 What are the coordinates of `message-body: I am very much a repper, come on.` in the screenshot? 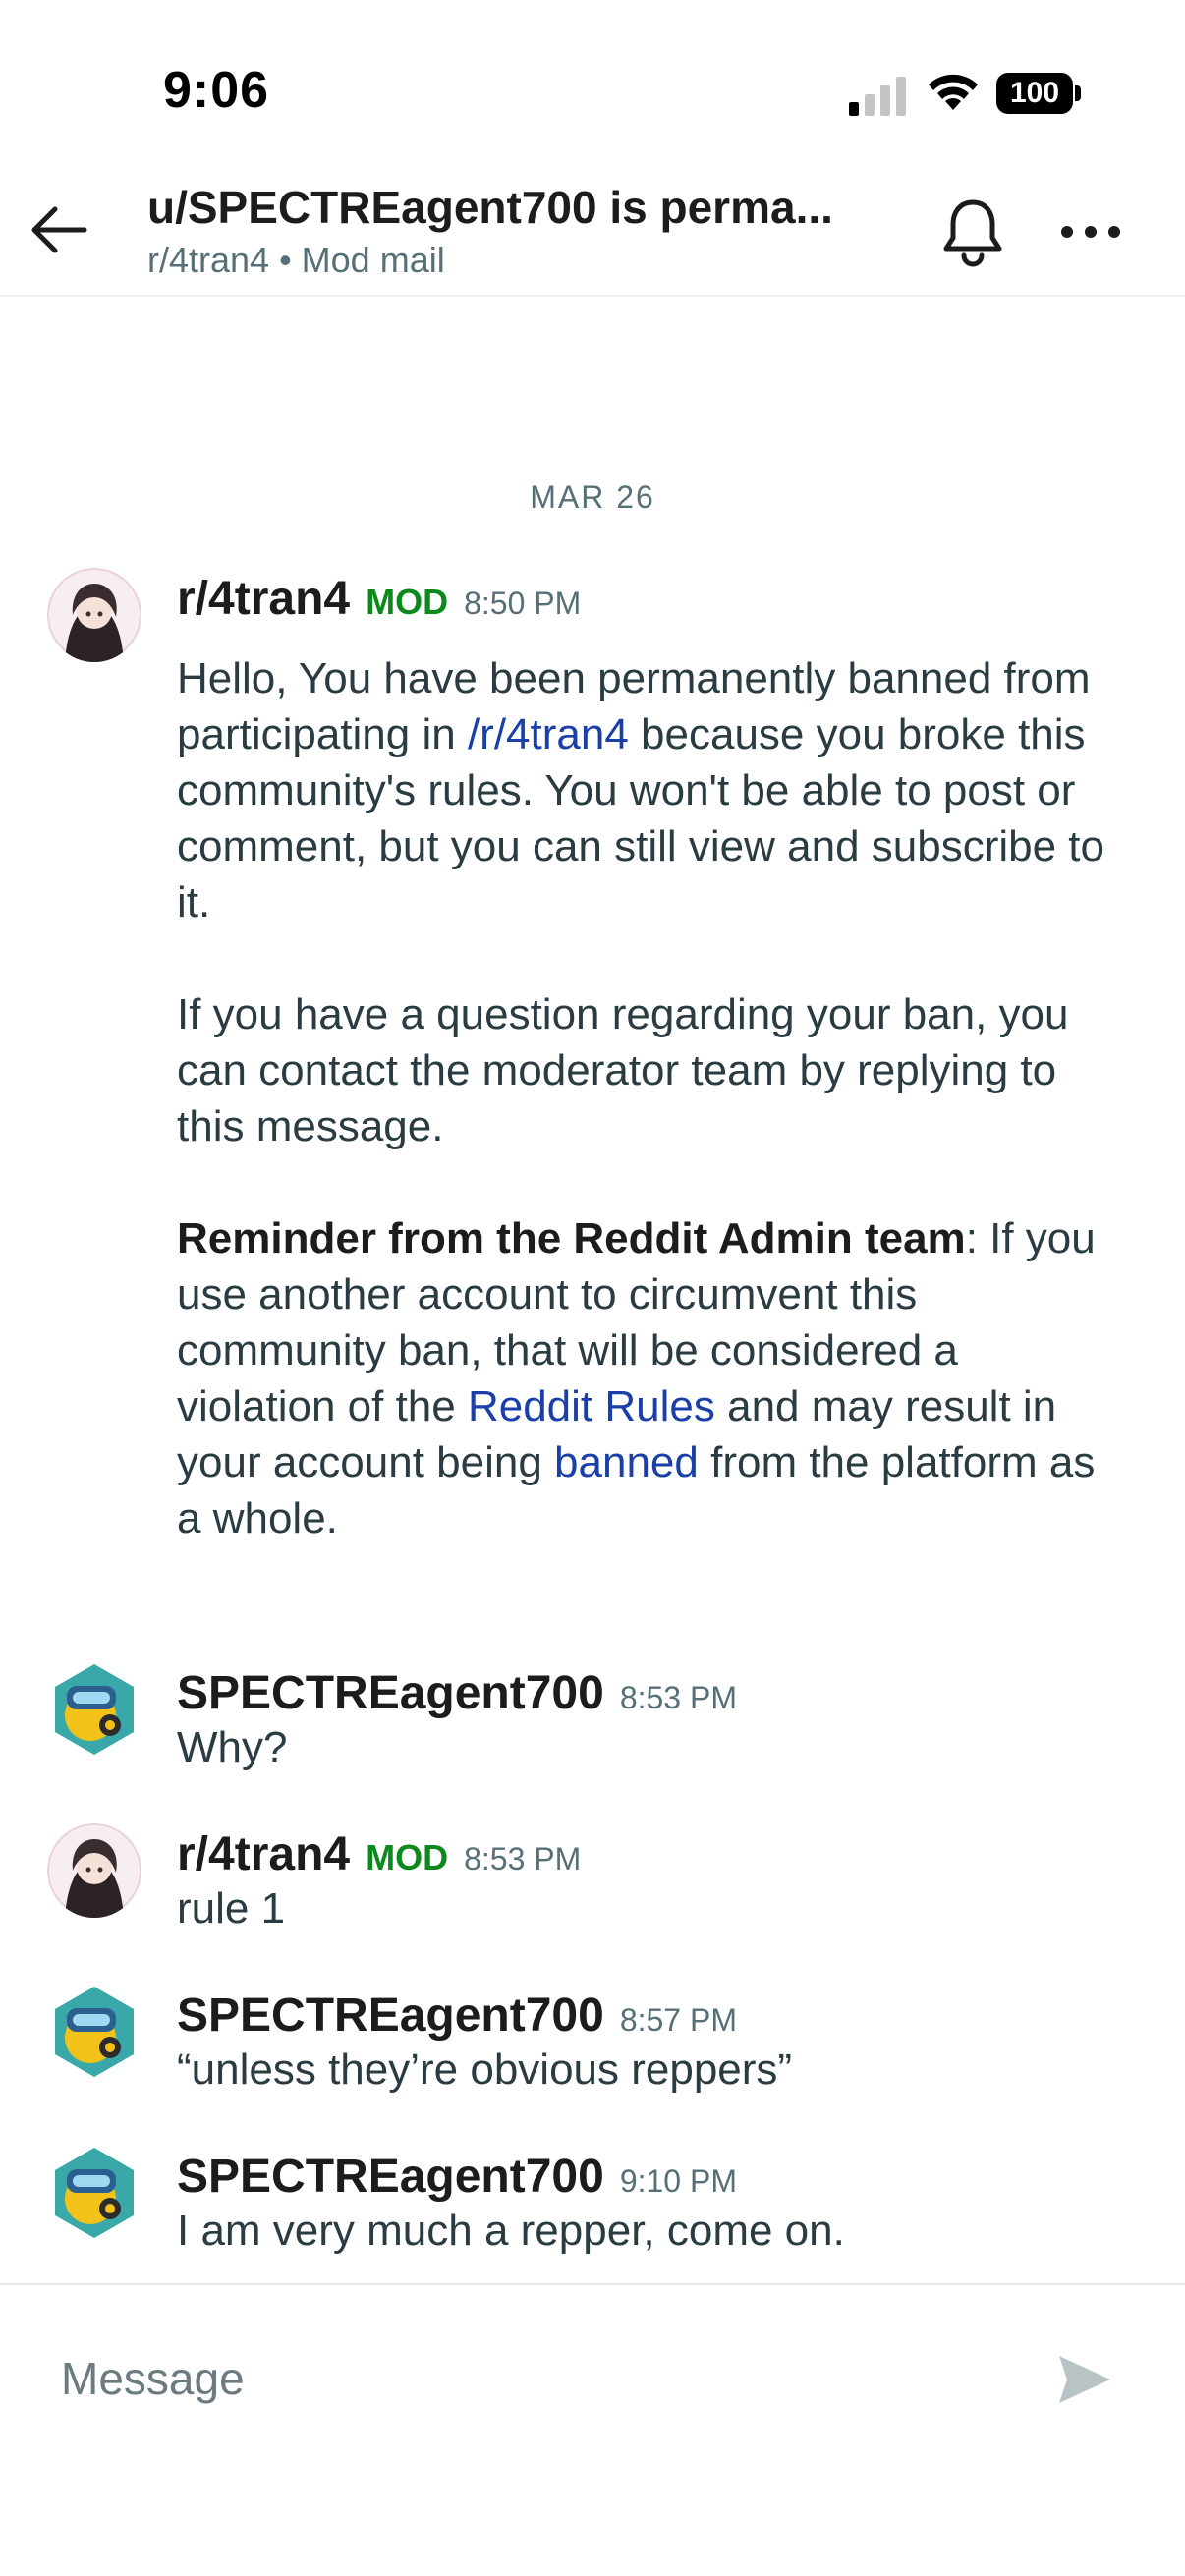 It's located at (511, 2231).